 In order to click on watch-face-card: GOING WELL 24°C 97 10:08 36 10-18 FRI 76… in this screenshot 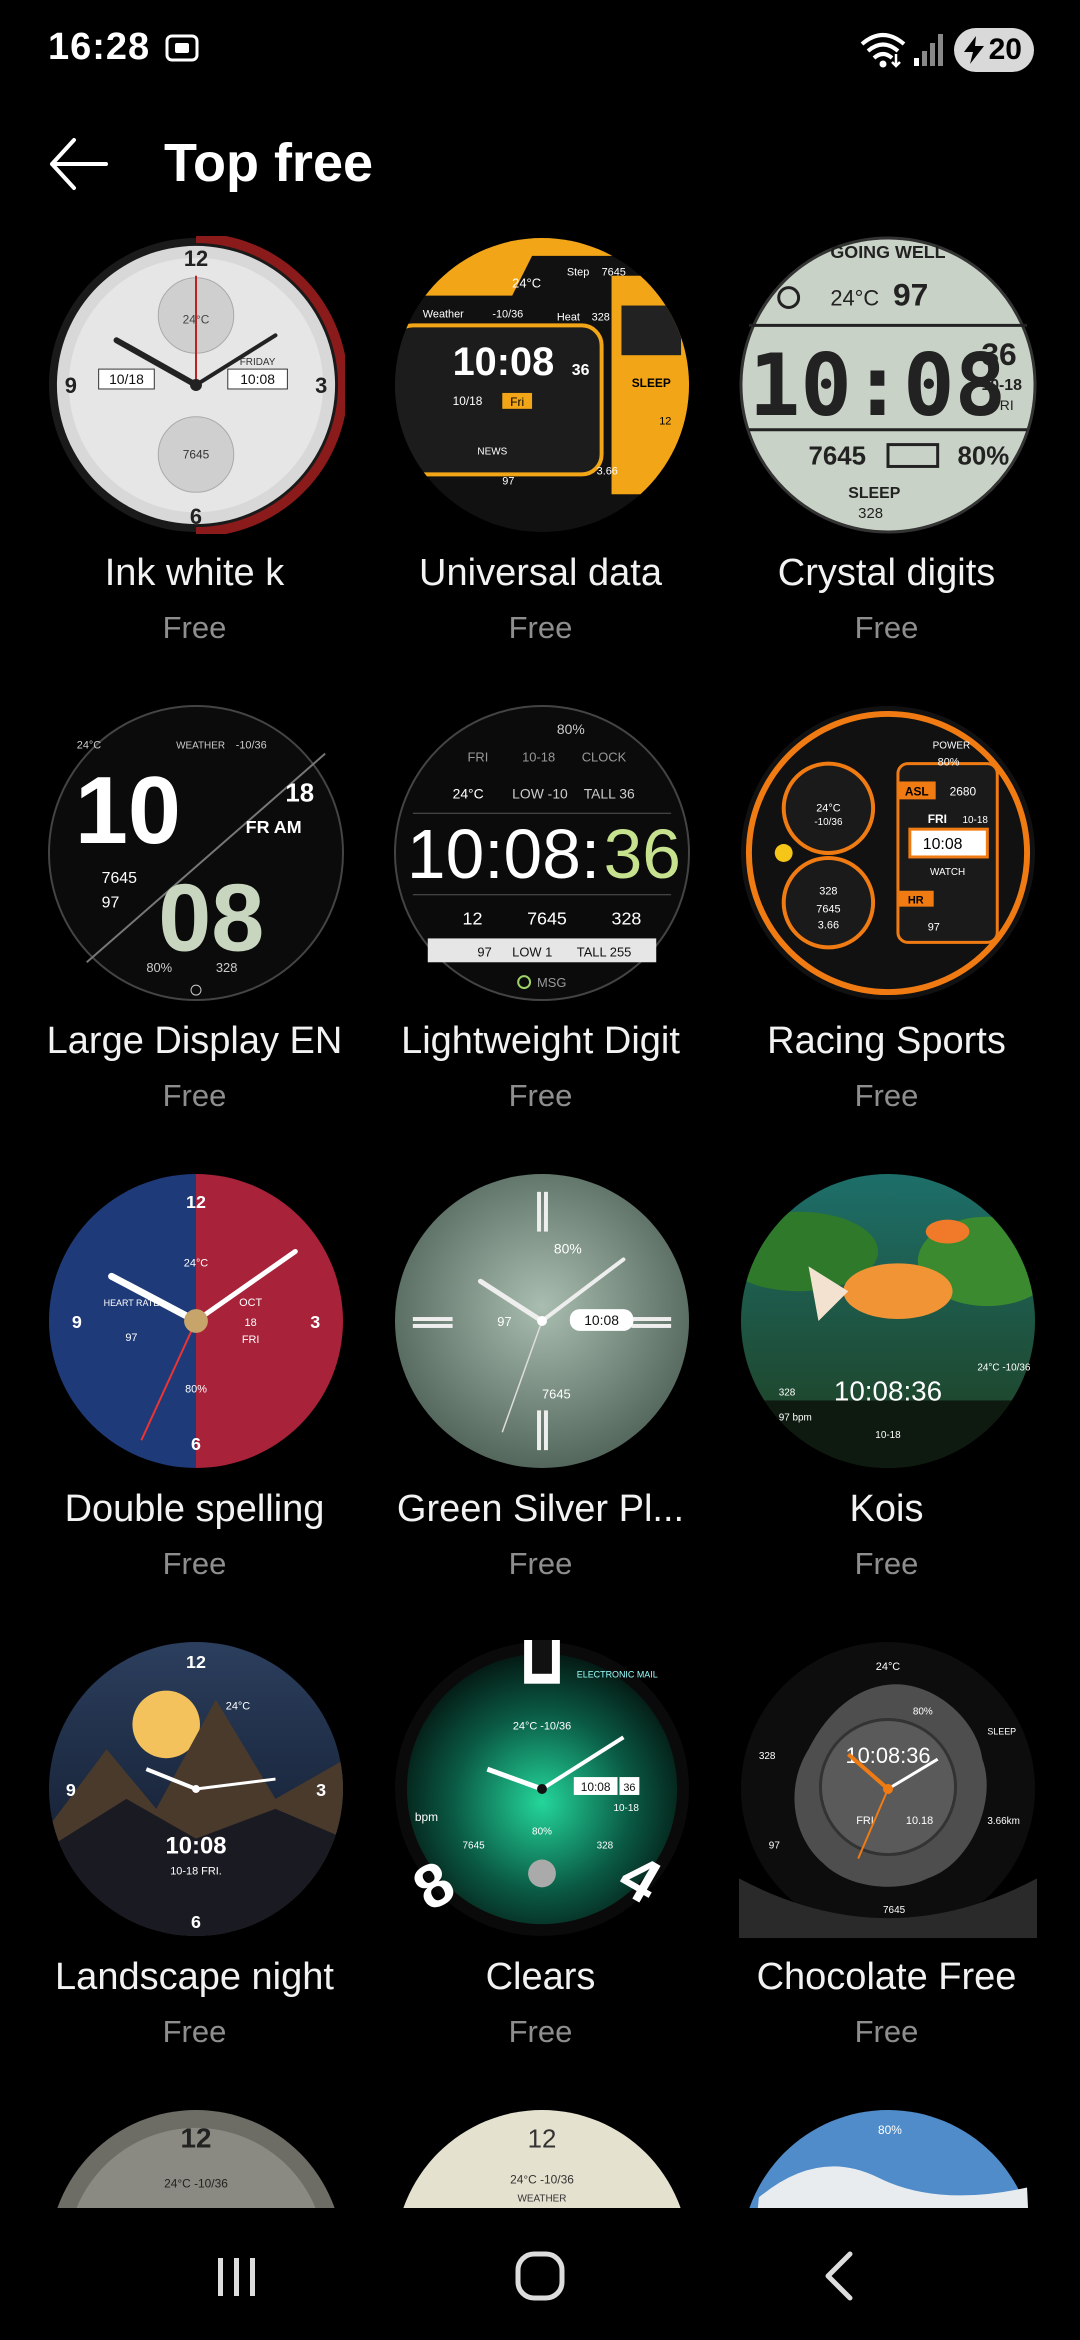, I will do `click(886, 461)`.